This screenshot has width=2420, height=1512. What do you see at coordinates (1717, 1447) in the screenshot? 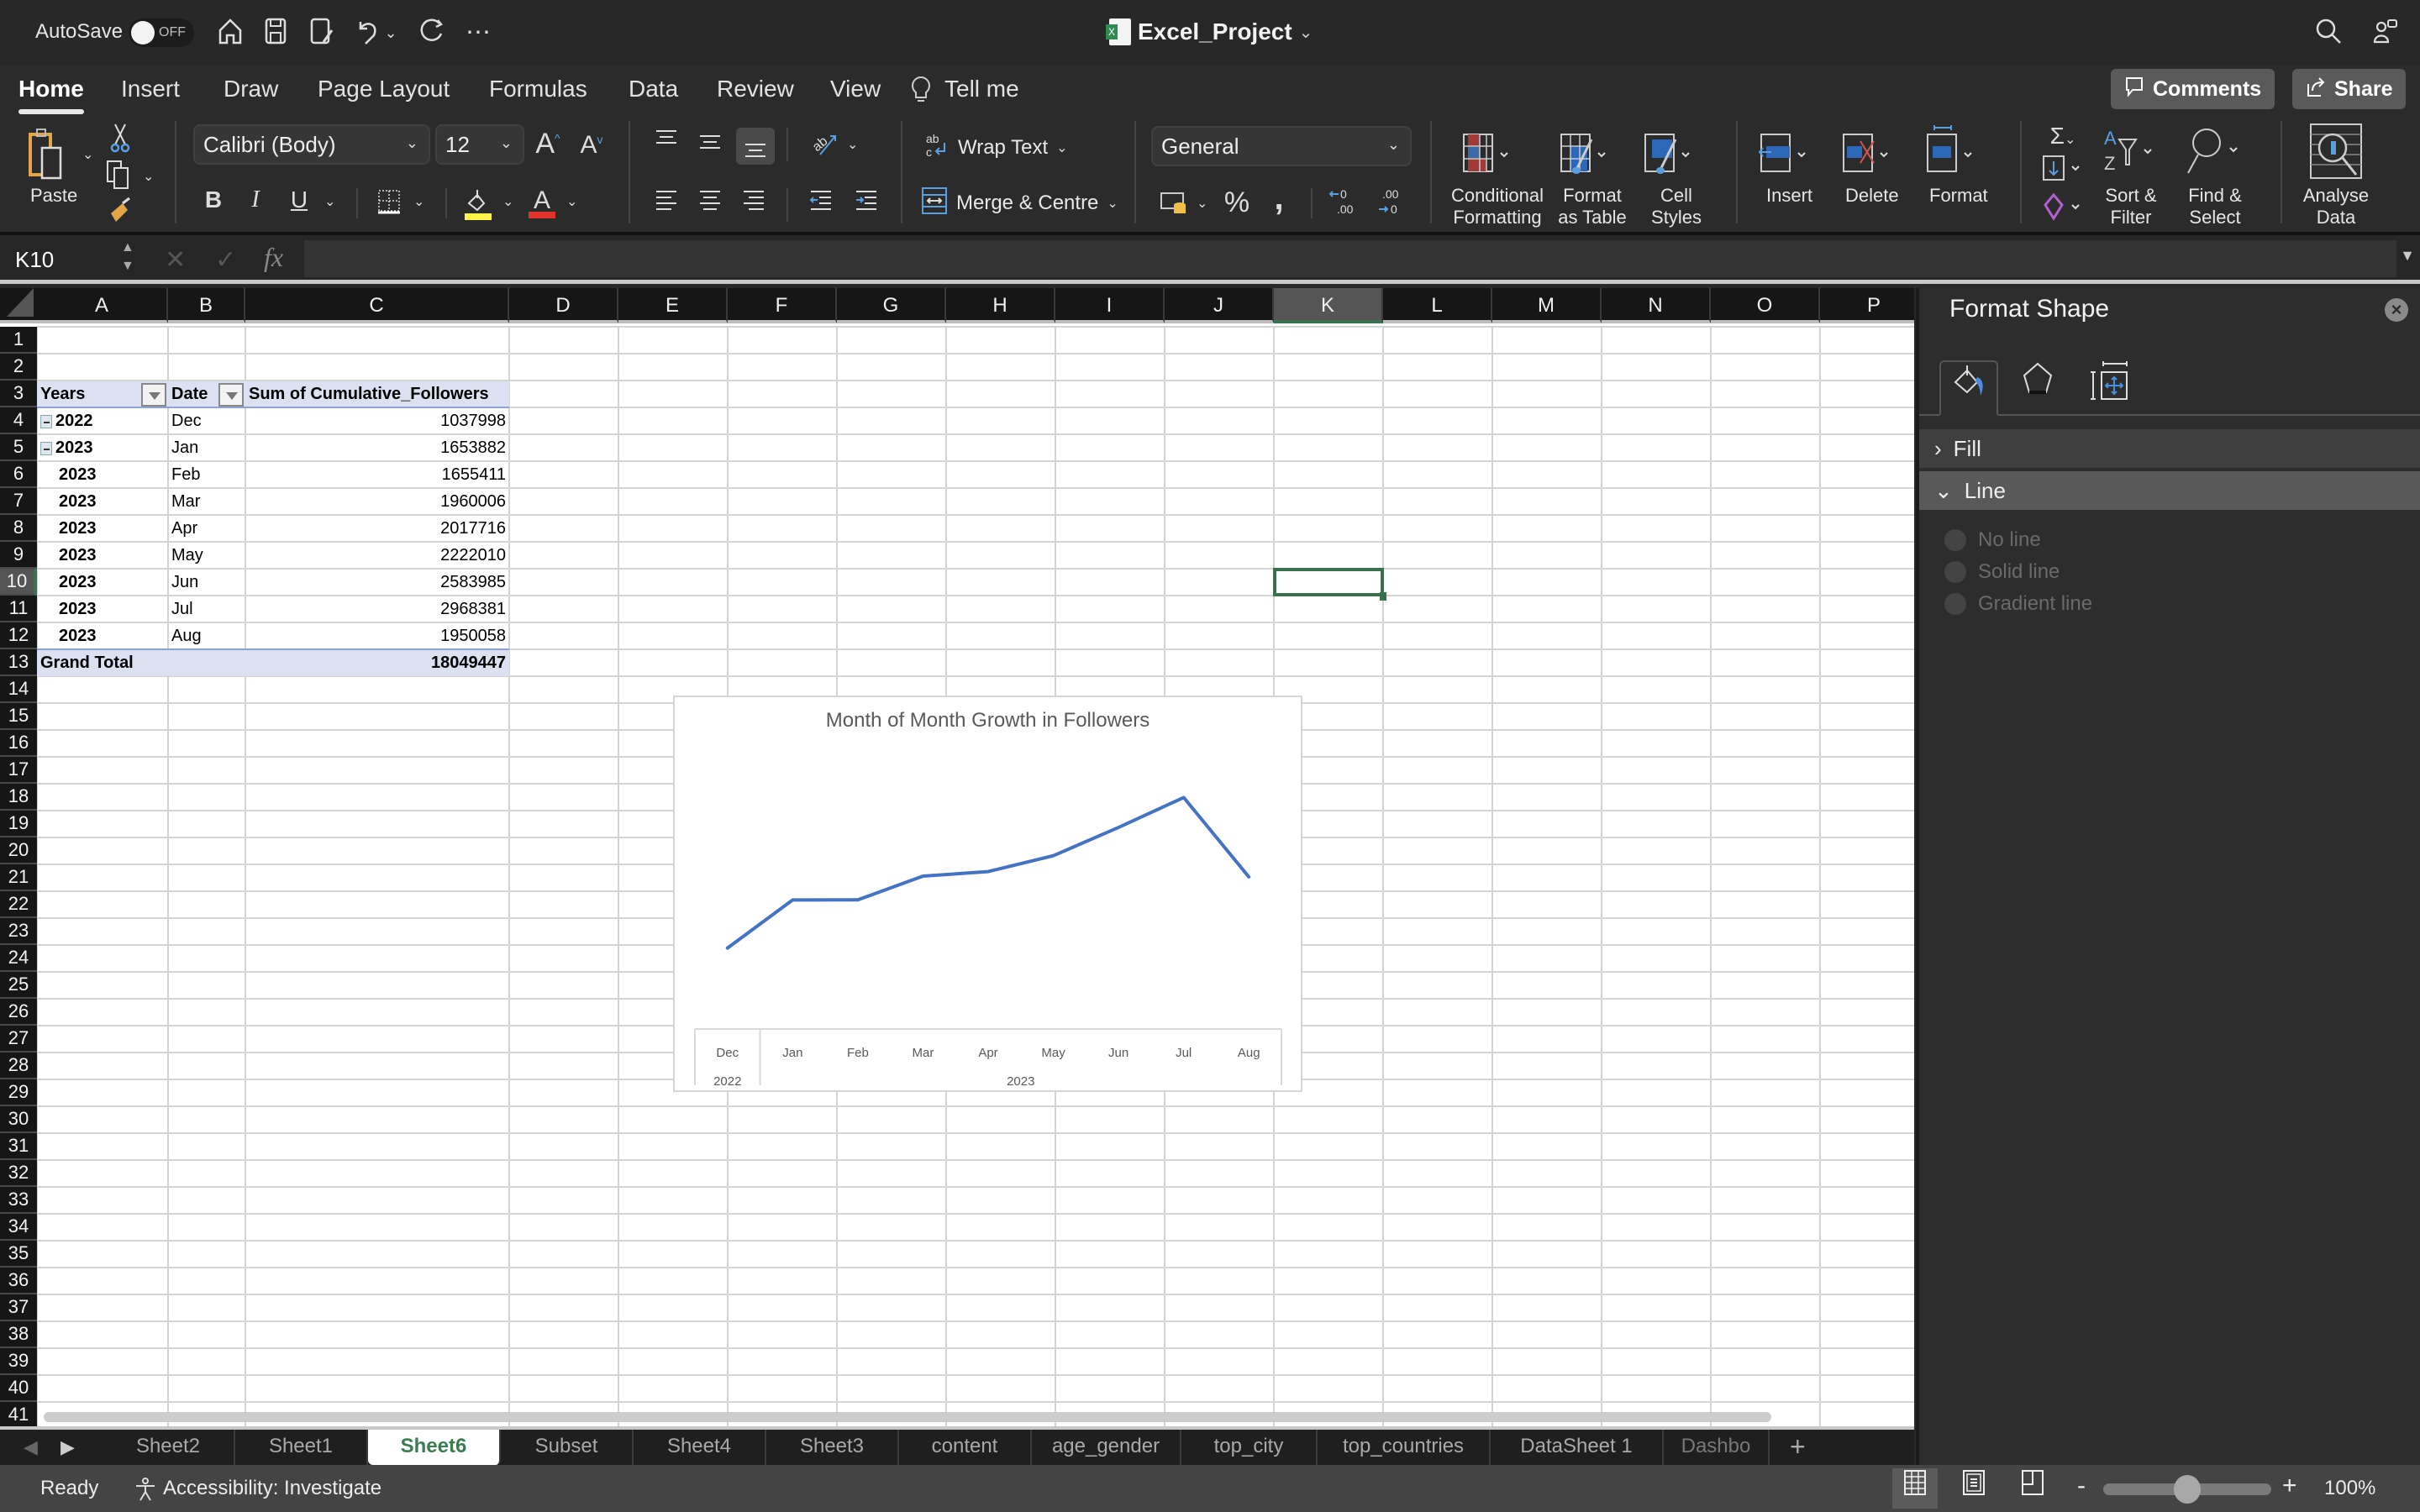
I see `sheet-tab-dashbo: Dashbo` at bounding box center [1717, 1447].